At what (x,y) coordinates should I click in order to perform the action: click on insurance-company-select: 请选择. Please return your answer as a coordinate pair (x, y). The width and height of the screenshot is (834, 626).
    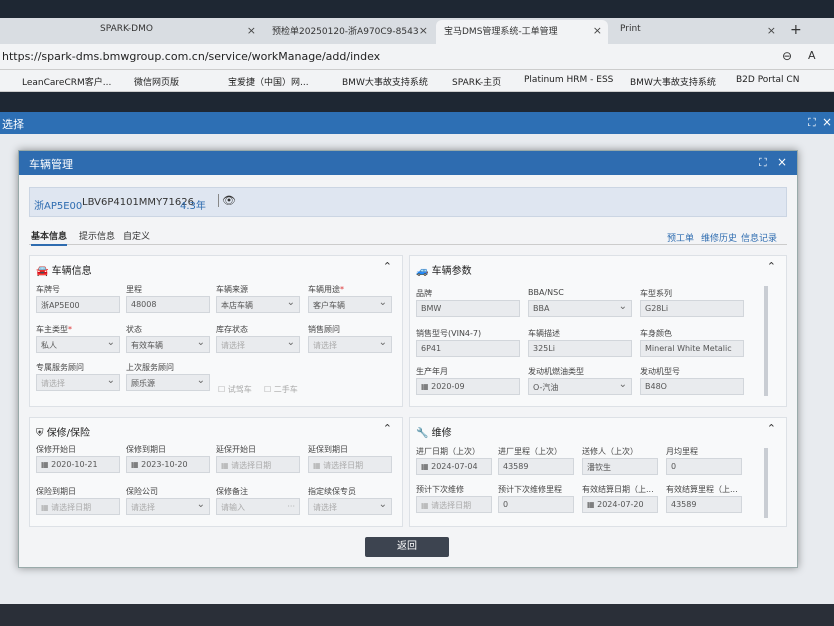
    Looking at the image, I should click on (168, 506).